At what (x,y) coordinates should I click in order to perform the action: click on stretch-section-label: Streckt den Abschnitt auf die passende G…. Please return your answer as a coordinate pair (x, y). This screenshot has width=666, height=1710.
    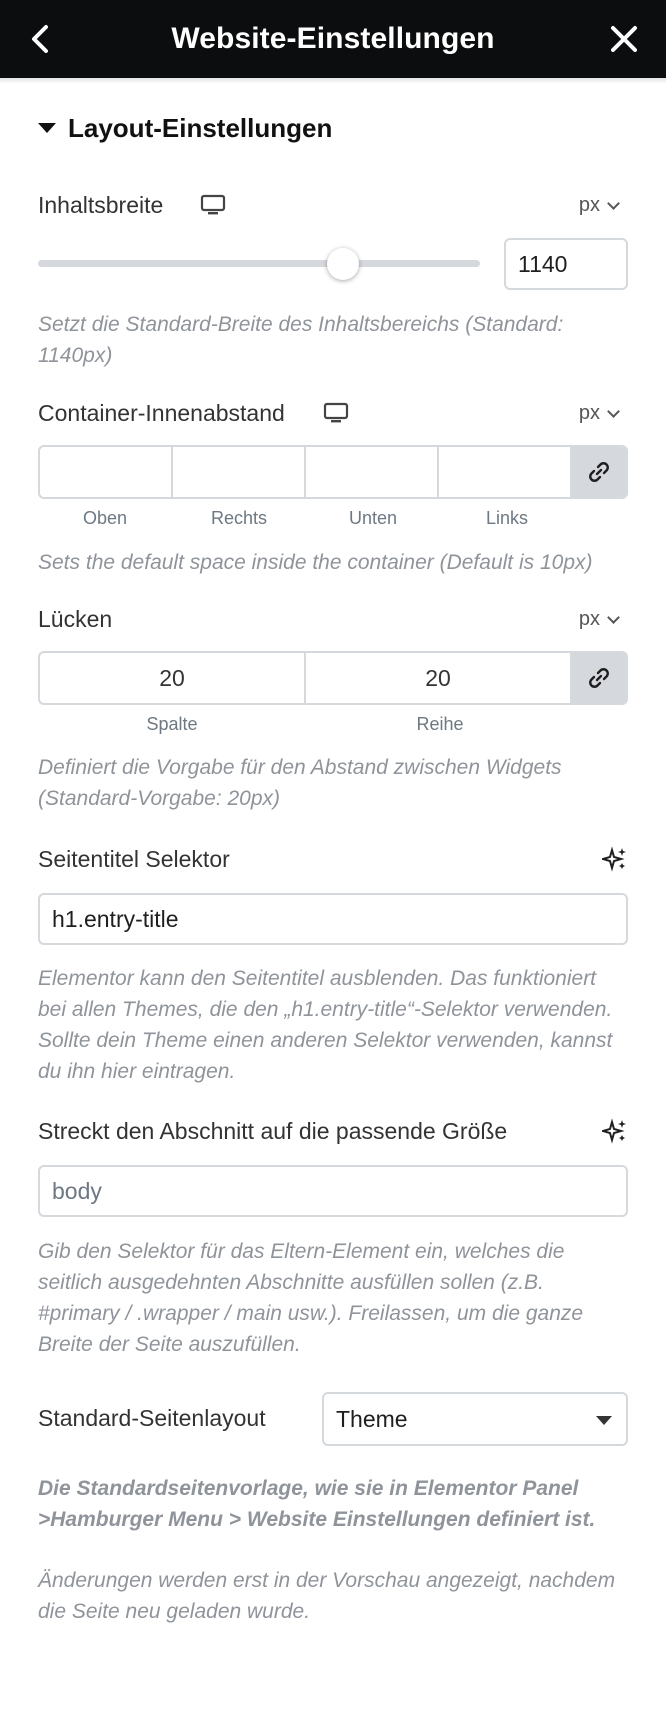
    Looking at the image, I should click on (273, 1131).